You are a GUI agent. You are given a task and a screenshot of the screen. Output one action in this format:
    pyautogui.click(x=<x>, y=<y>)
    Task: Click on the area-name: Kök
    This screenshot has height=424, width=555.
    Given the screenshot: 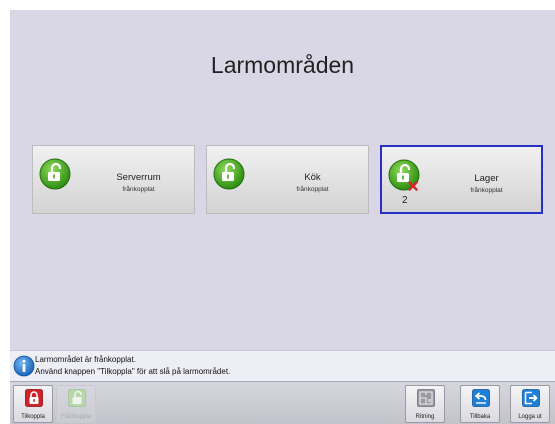 What is the action you would take?
    pyautogui.click(x=312, y=177)
    